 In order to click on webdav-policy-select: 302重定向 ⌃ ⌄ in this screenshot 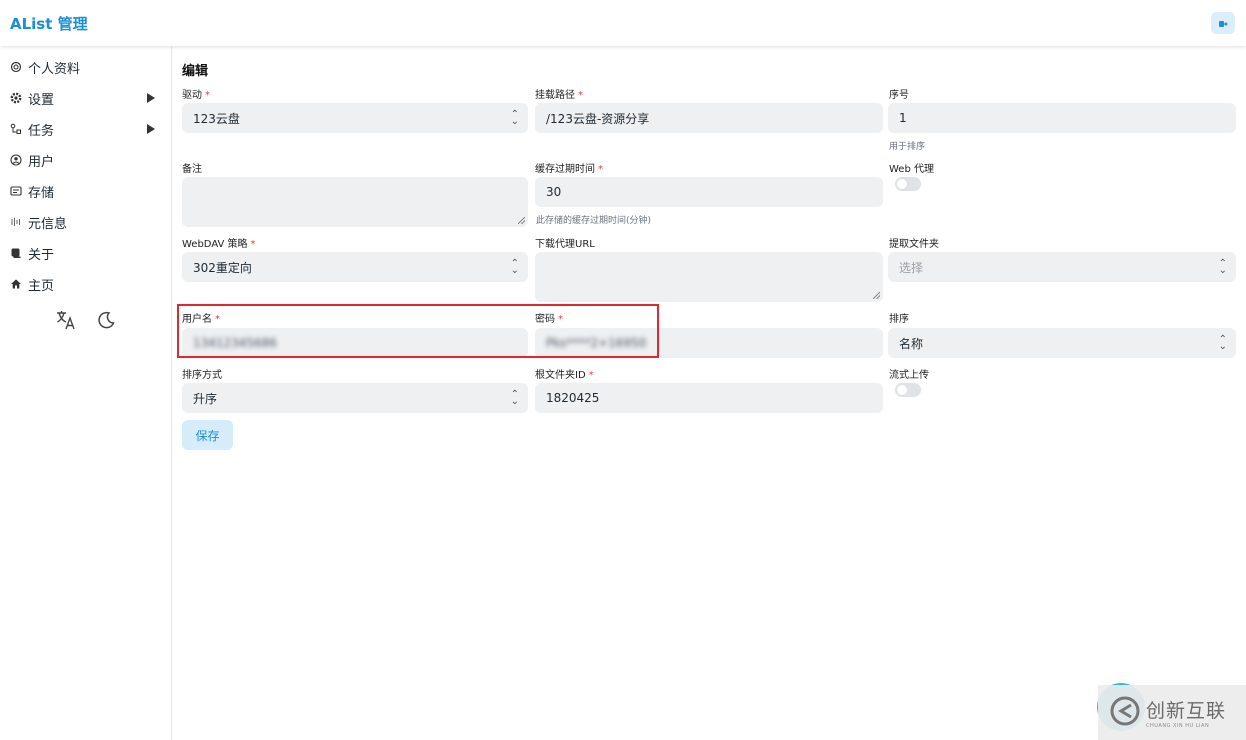, I will do `click(355, 267)`.